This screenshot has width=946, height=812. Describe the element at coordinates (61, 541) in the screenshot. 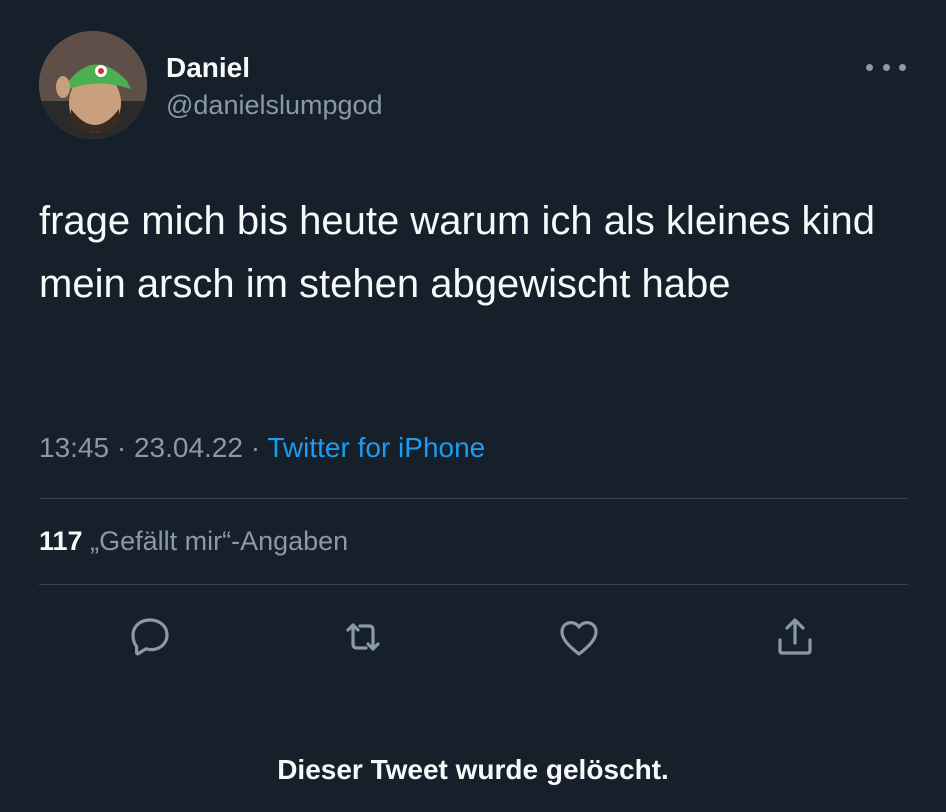

I see `likes-count: 117` at that location.